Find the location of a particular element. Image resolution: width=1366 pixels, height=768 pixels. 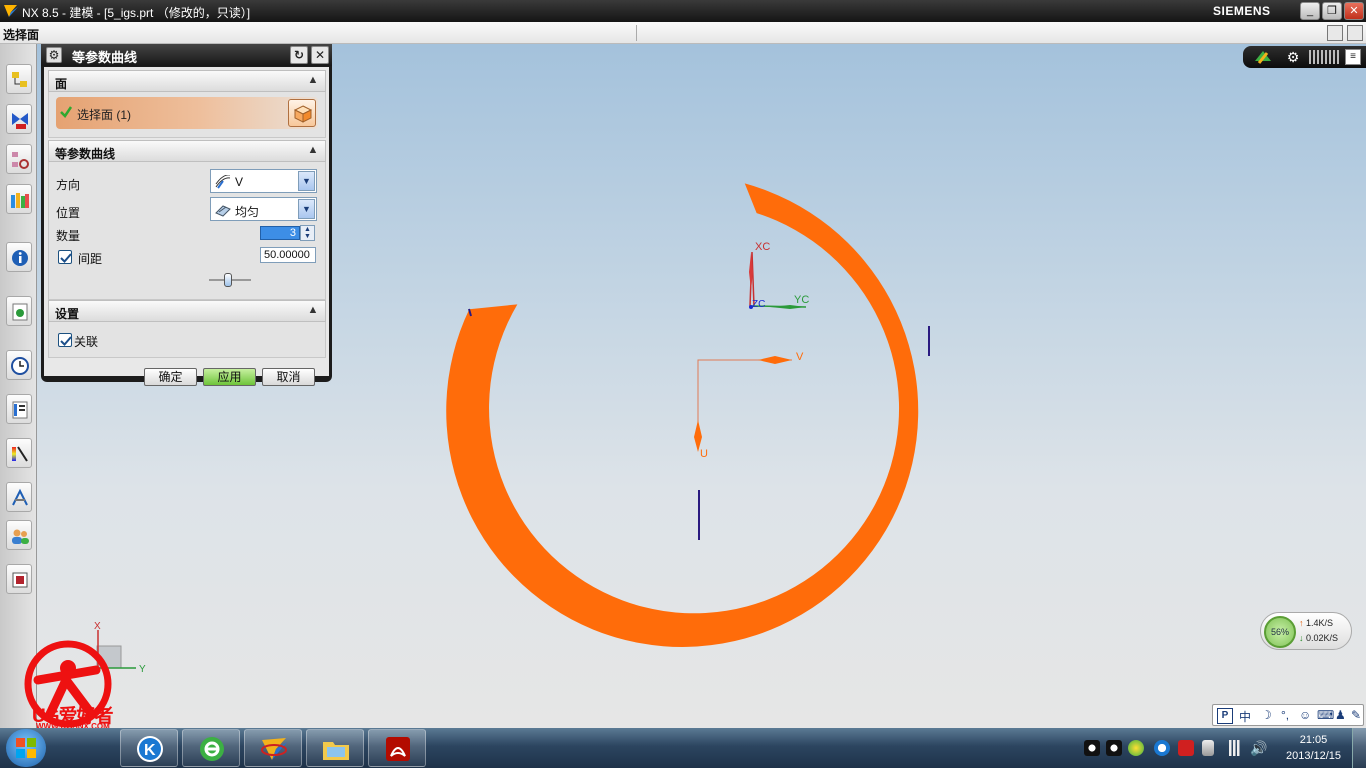

history-tab is located at coordinates (19, 365).